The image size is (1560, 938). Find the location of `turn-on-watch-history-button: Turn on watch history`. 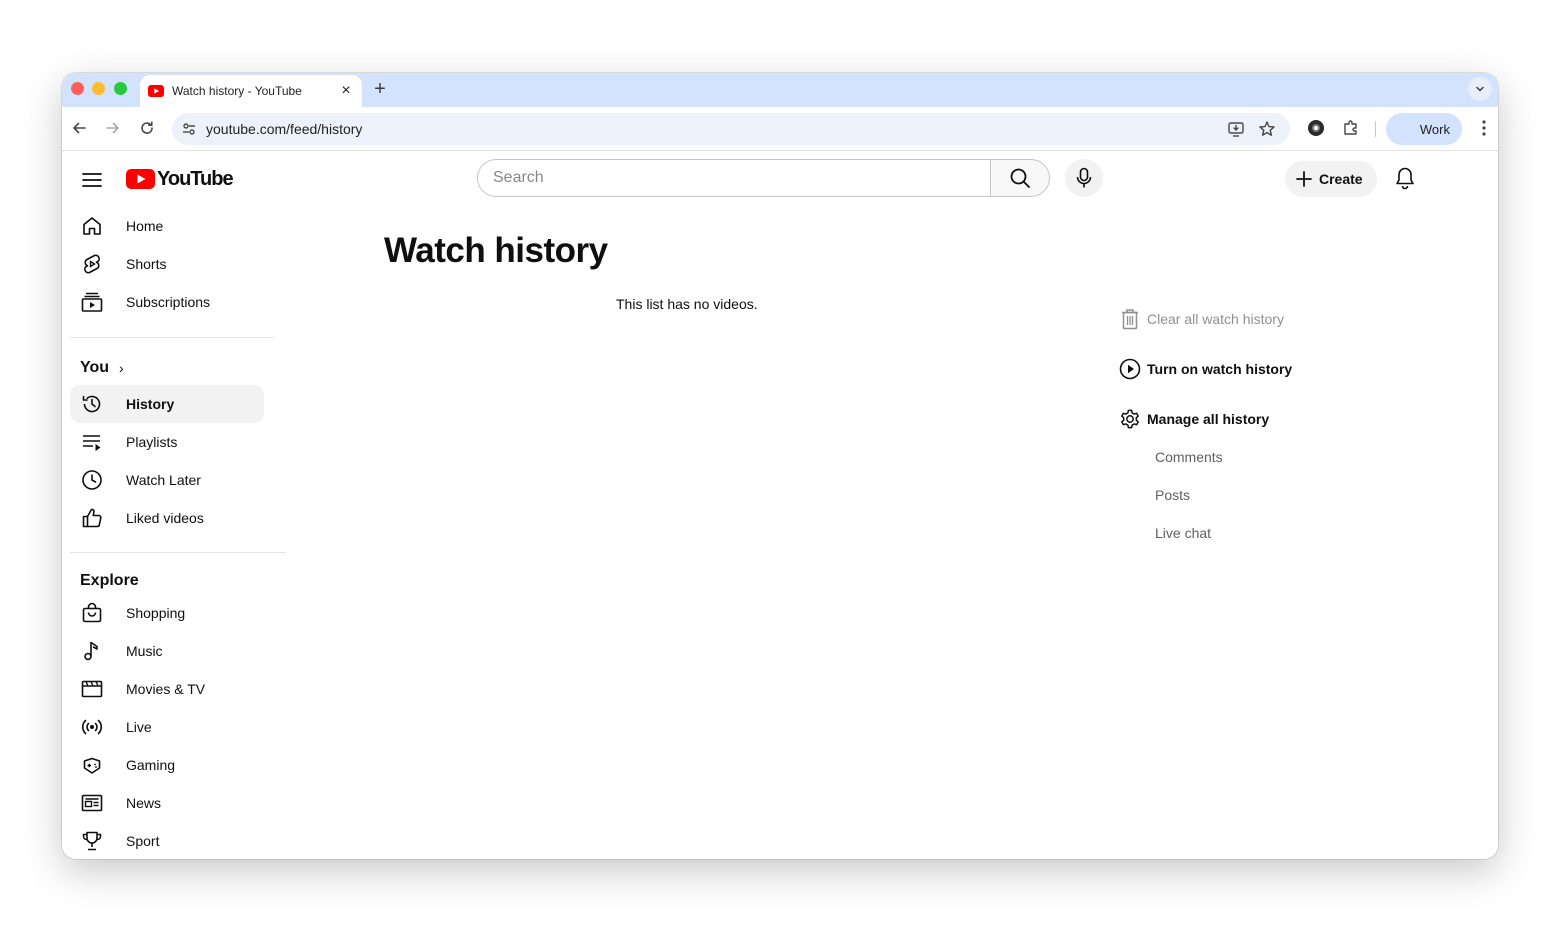

turn-on-watch-history-button: Turn on watch history is located at coordinates (1205, 369).